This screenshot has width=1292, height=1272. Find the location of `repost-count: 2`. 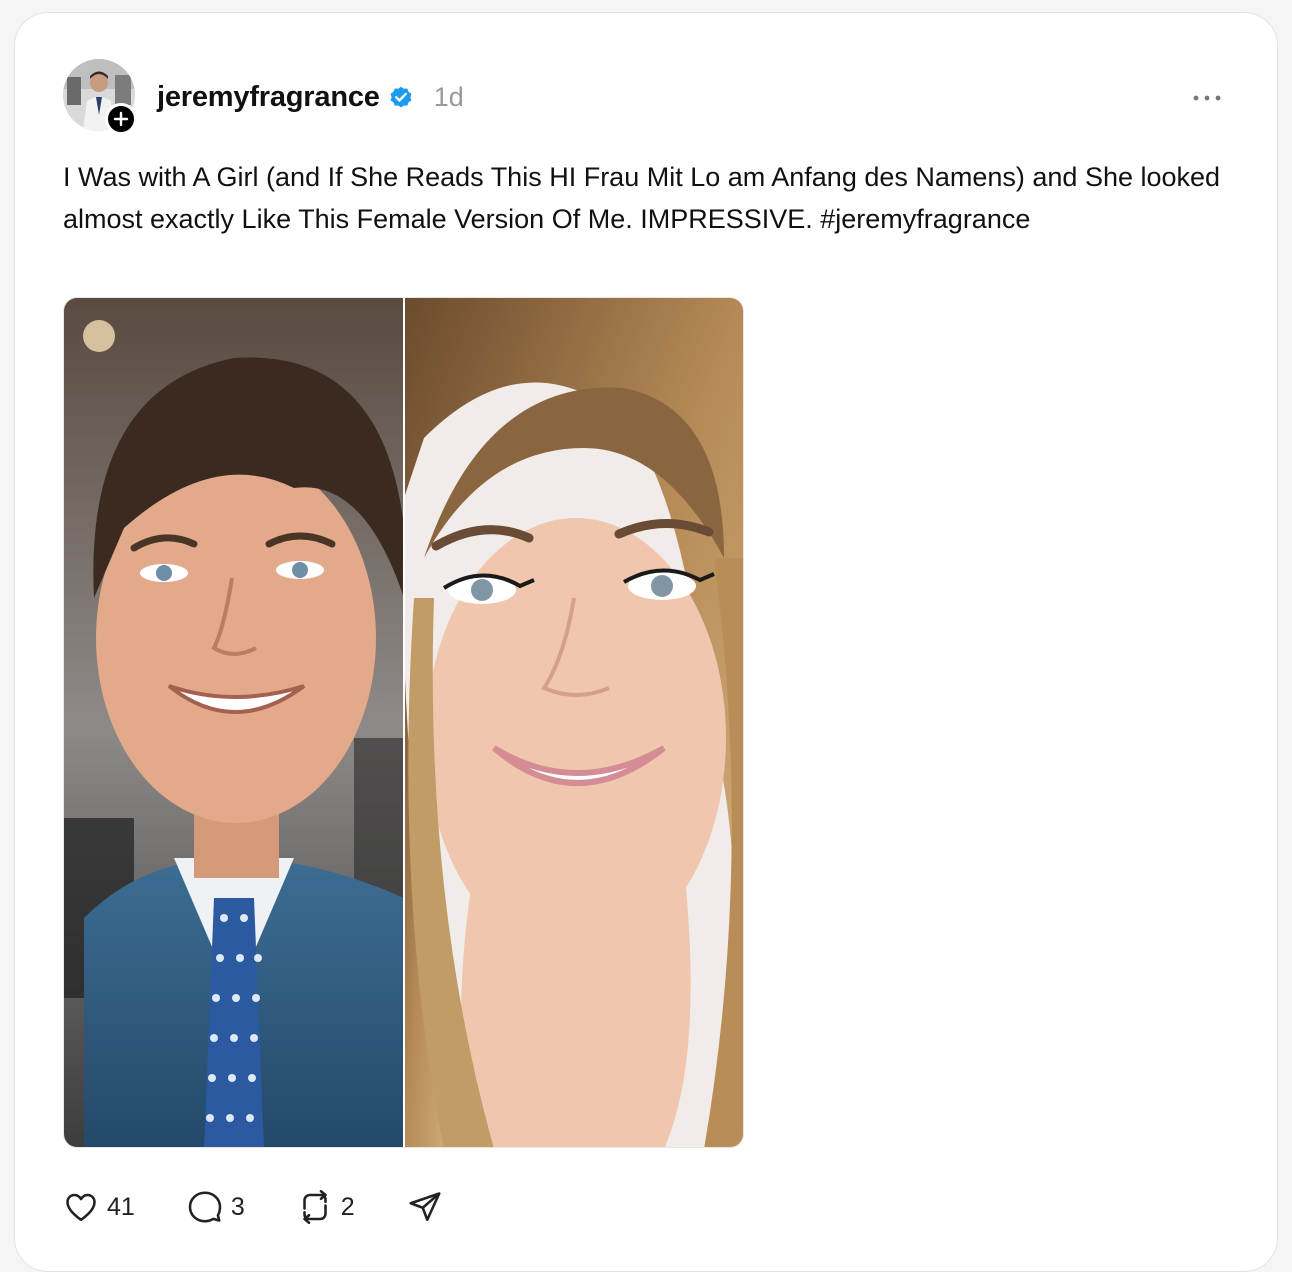

repost-count: 2 is located at coordinates (347, 1206).